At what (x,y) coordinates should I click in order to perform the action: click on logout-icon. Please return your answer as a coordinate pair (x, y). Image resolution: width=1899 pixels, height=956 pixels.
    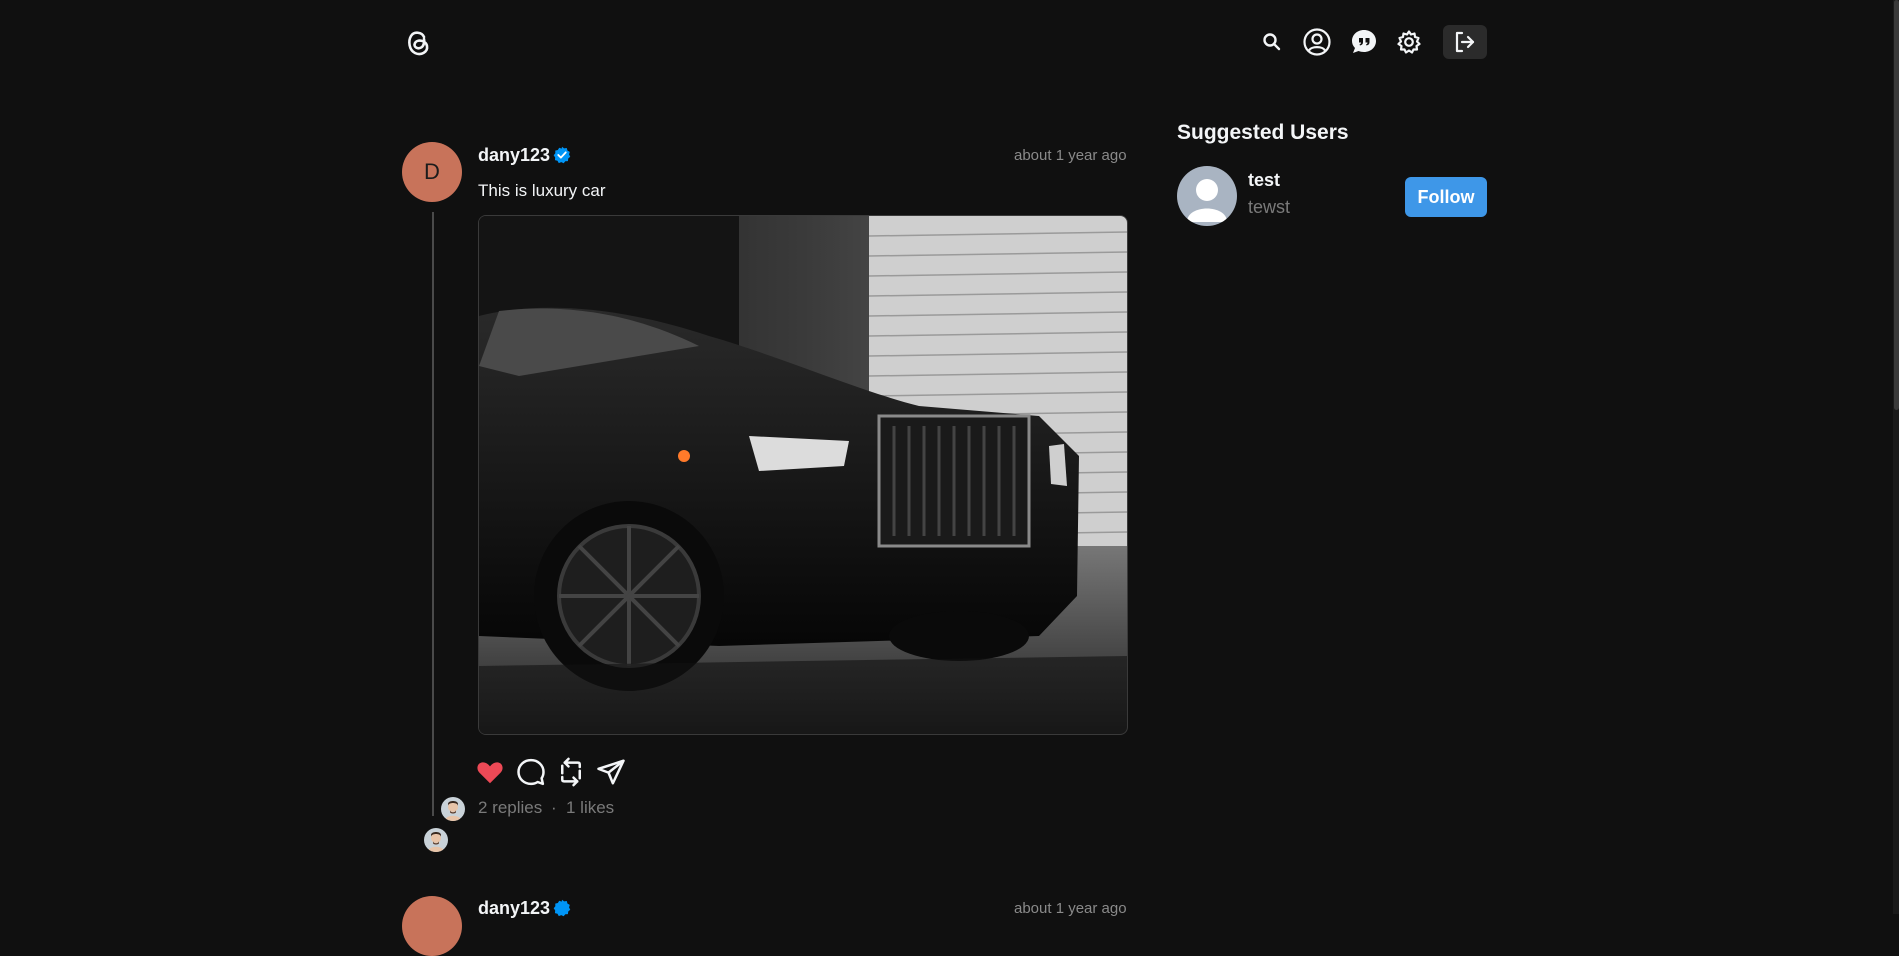
    Looking at the image, I should click on (1465, 42).